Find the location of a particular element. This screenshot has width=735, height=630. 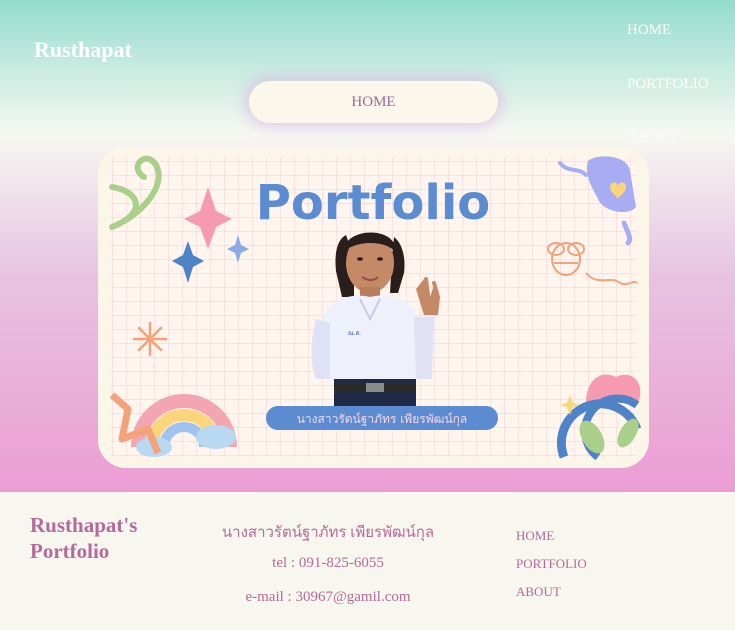

footer-tel: tel : 091-825-6055 is located at coordinates (328, 562).